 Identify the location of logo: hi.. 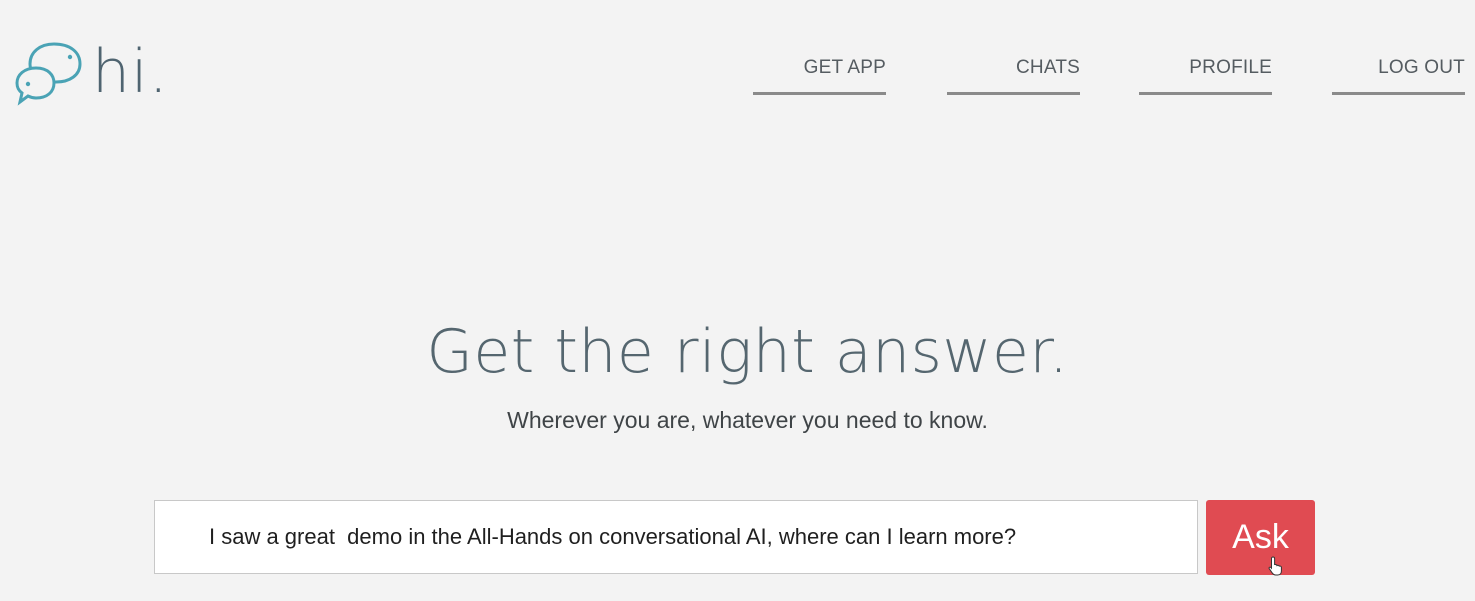
(91, 78).